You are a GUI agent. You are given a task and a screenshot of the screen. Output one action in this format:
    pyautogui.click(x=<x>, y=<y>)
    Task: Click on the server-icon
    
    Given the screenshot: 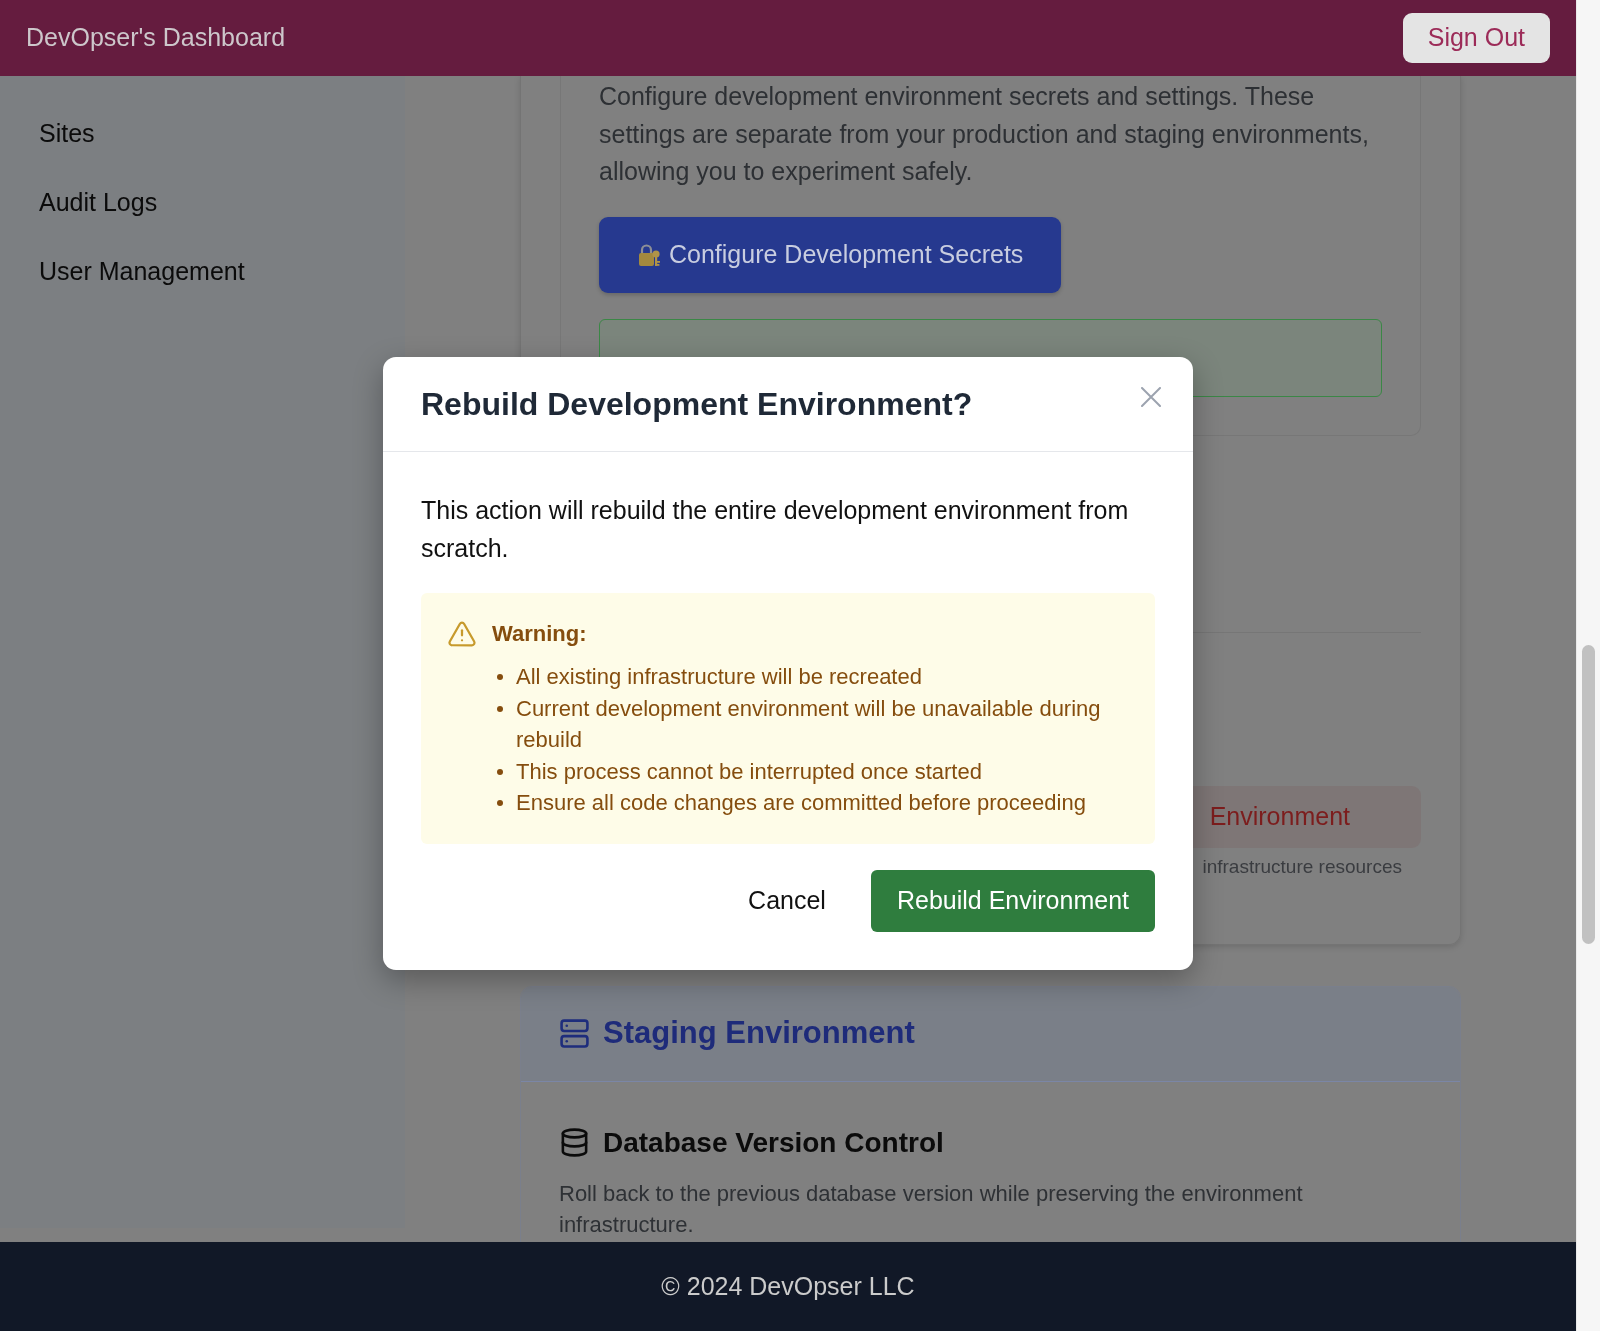 What is the action you would take?
    pyautogui.click(x=574, y=1033)
    